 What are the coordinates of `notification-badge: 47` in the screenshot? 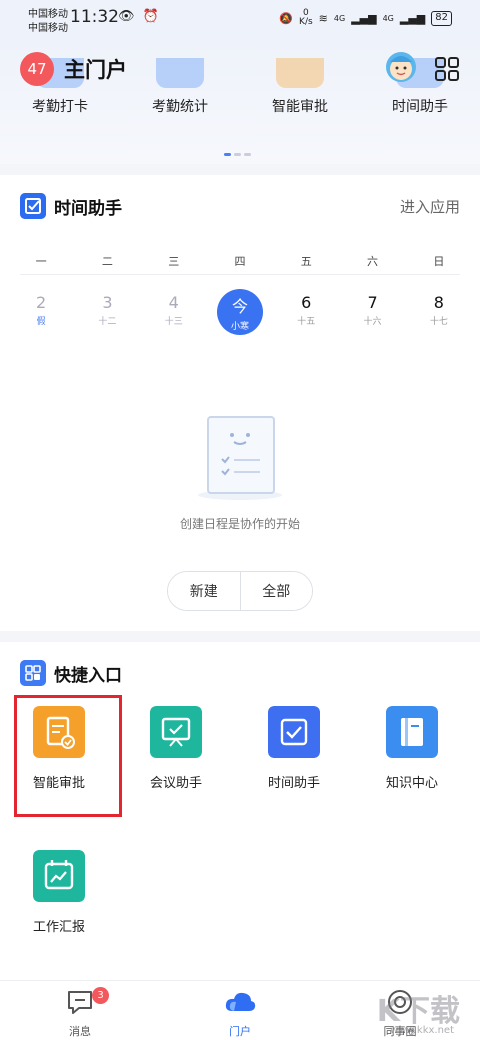 It's located at (37, 69).